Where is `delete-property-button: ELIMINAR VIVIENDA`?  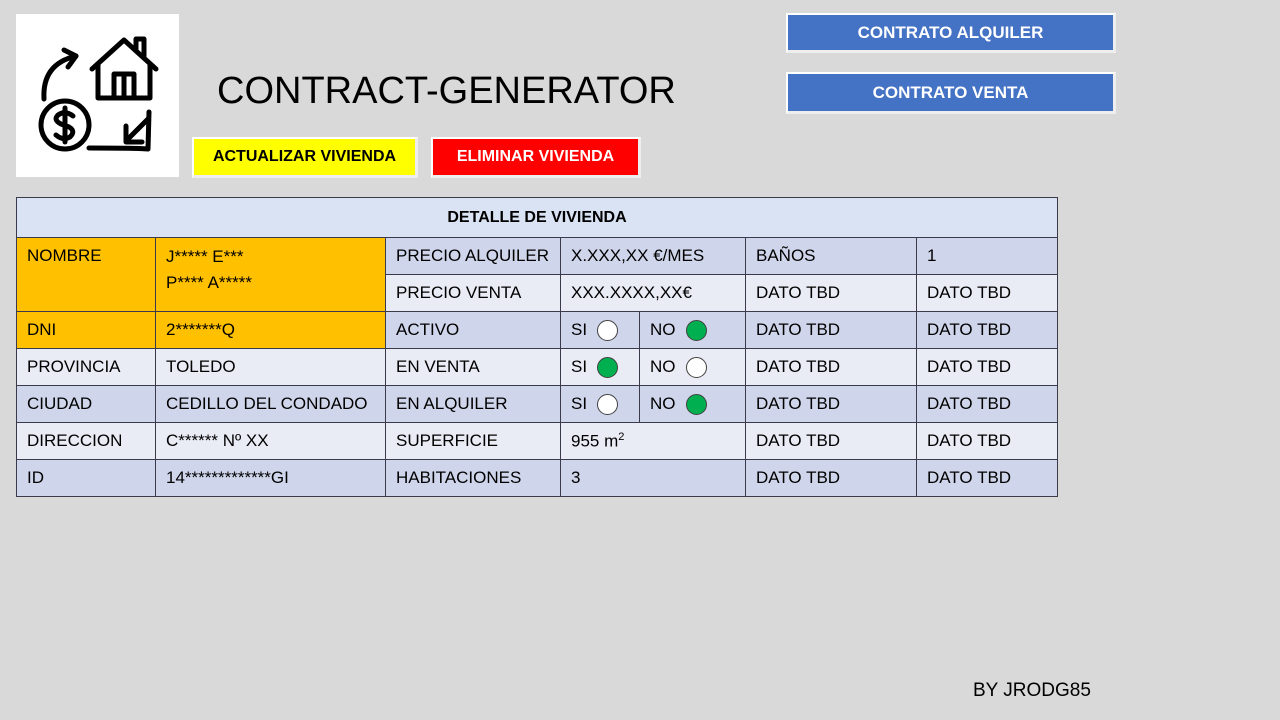
delete-property-button: ELIMINAR VIVIENDA is located at coordinates (536, 157).